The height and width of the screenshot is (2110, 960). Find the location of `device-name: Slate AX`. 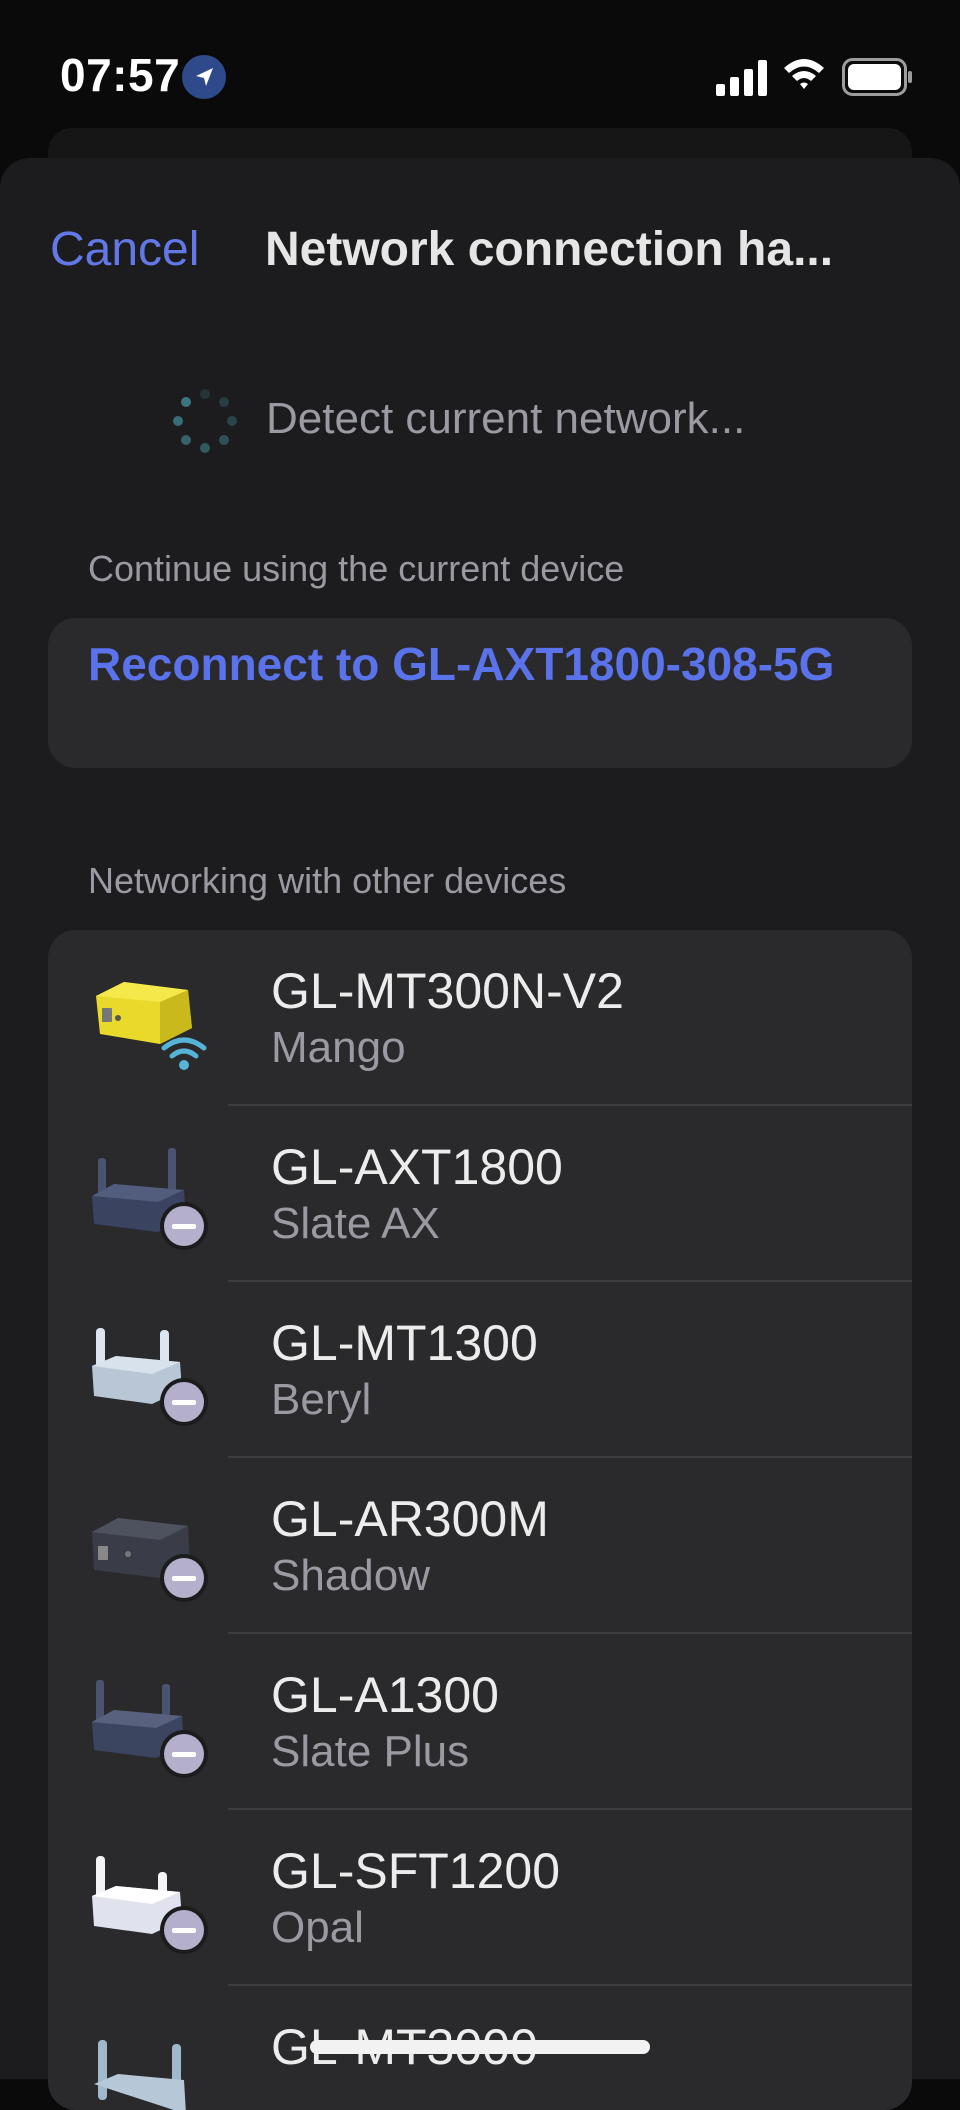

device-name: Slate AX is located at coordinates (355, 1223).